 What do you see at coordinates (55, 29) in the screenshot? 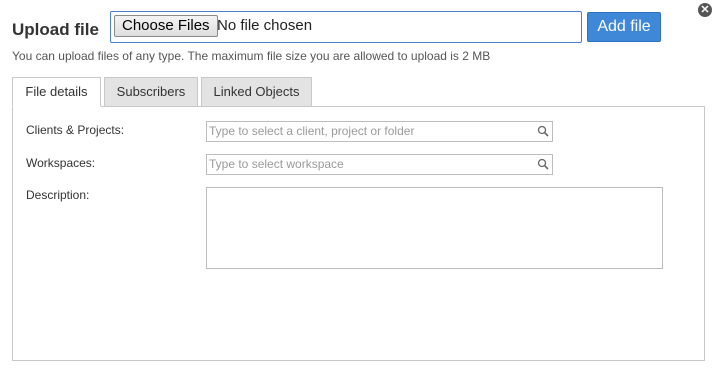
I see `dialog-title: Upload file` at bounding box center [55, 29].